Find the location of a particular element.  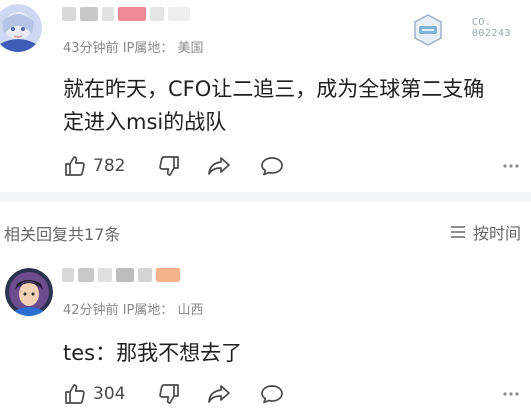

comment-meta: 43分钟前 IP属地： 美国 is located at coordinates (133, 46).